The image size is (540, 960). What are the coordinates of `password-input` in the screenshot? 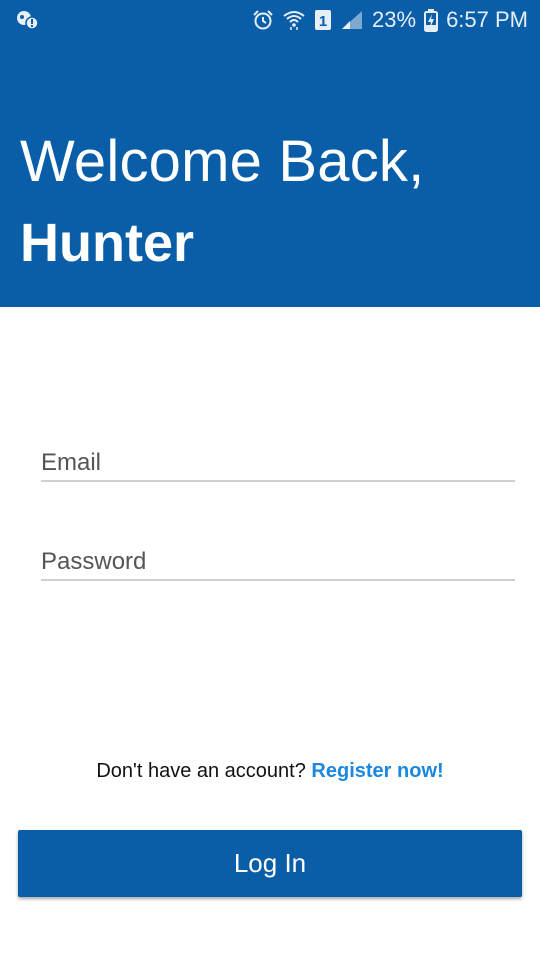 It's located at (278, 562).